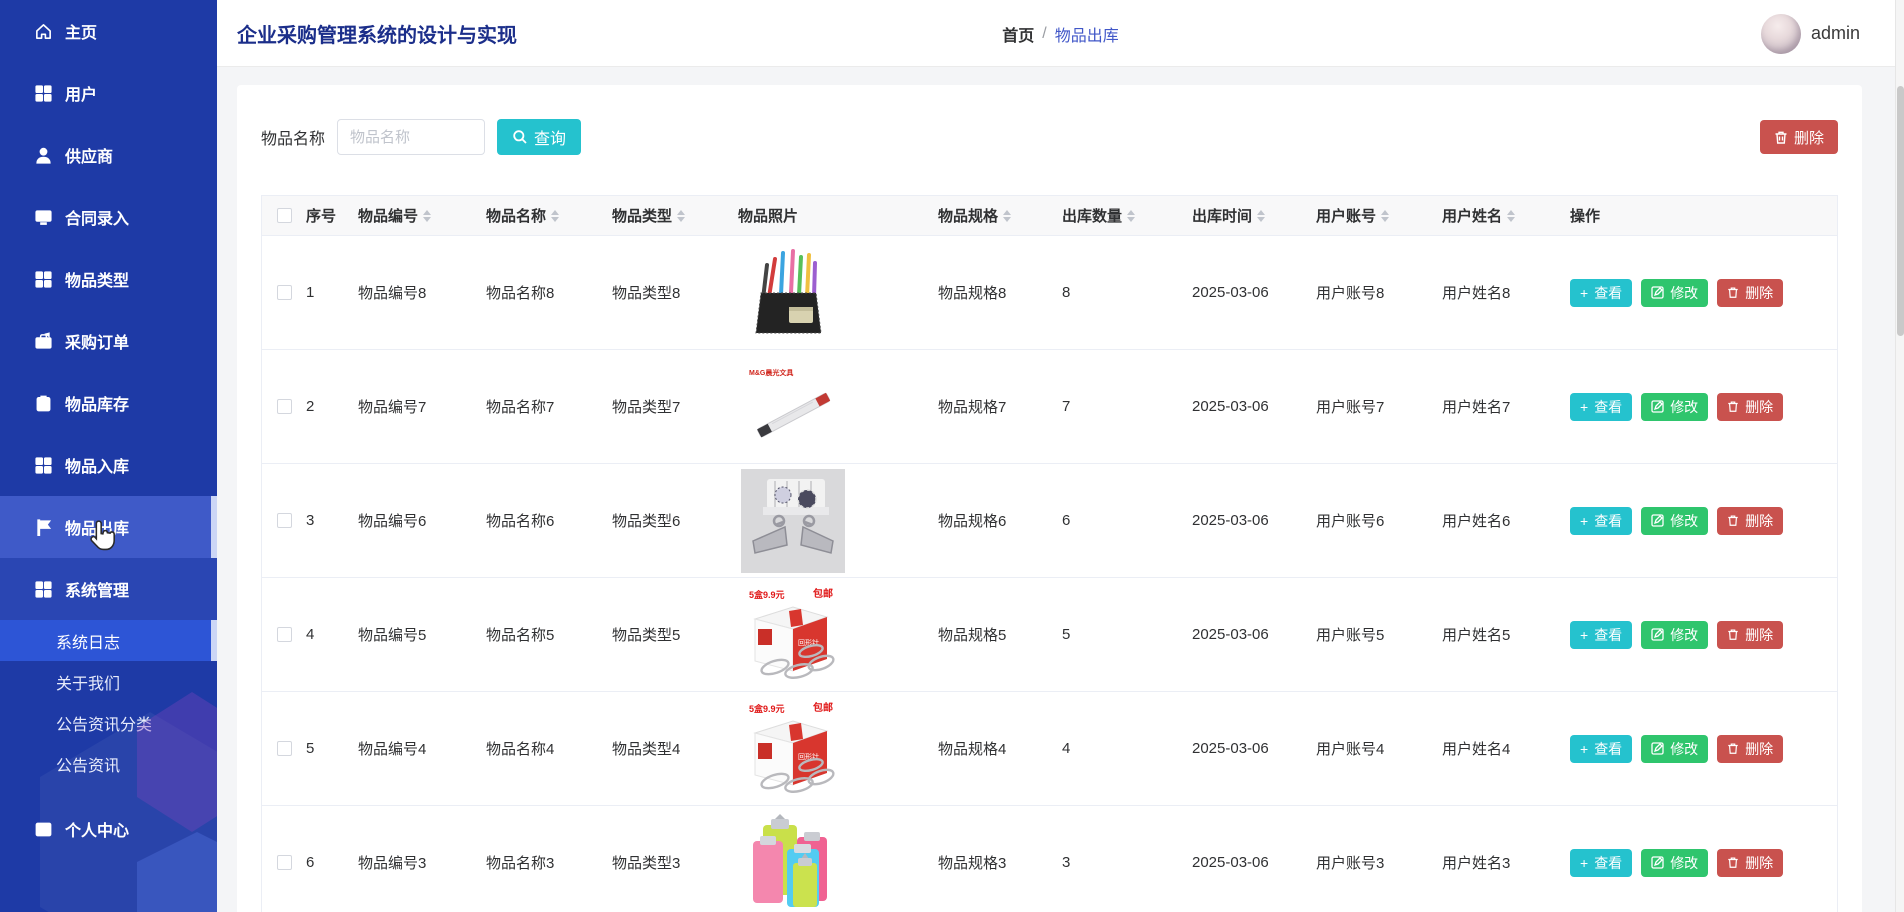 Image resolution: width=1904 pixels, height=912 pixels. What do you see at coordinates (108, 155) in the screenshot?
I see `sidebar-item-suppliers: 供应商` at bounding box center [108, 155].